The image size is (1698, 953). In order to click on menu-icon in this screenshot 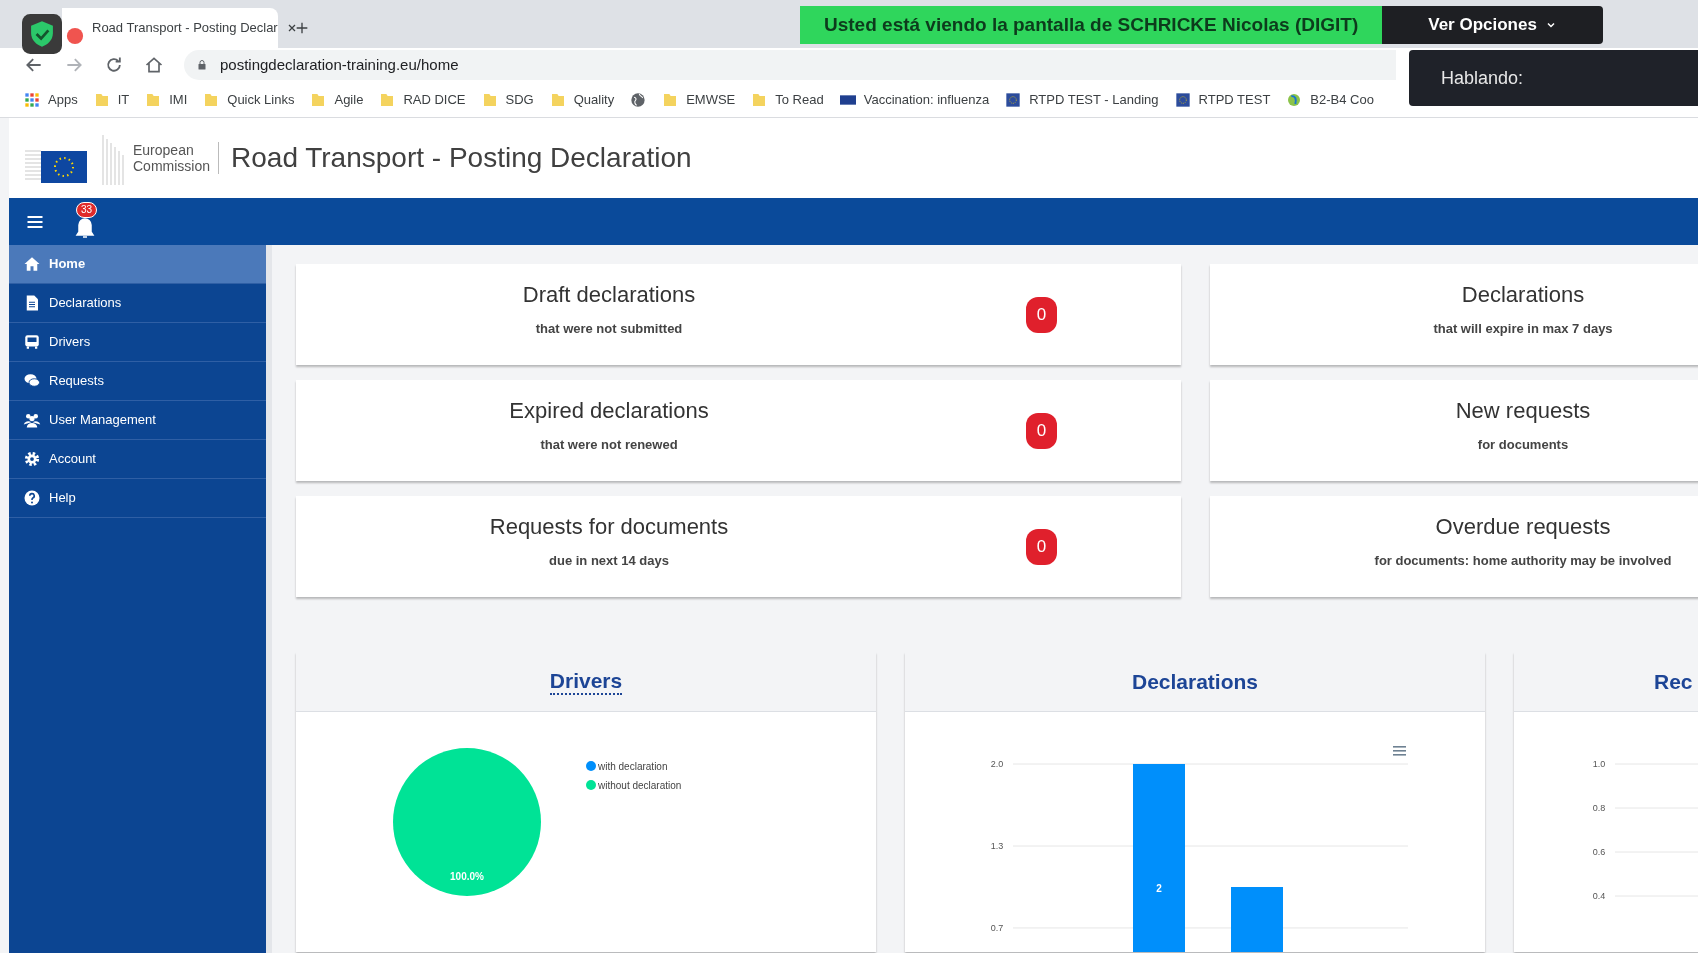, I will do `click(1399, 751)`.